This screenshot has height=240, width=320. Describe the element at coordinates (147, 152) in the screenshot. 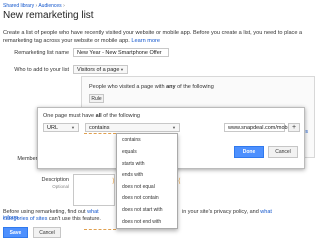

I see `operator-option: equals` at that location.